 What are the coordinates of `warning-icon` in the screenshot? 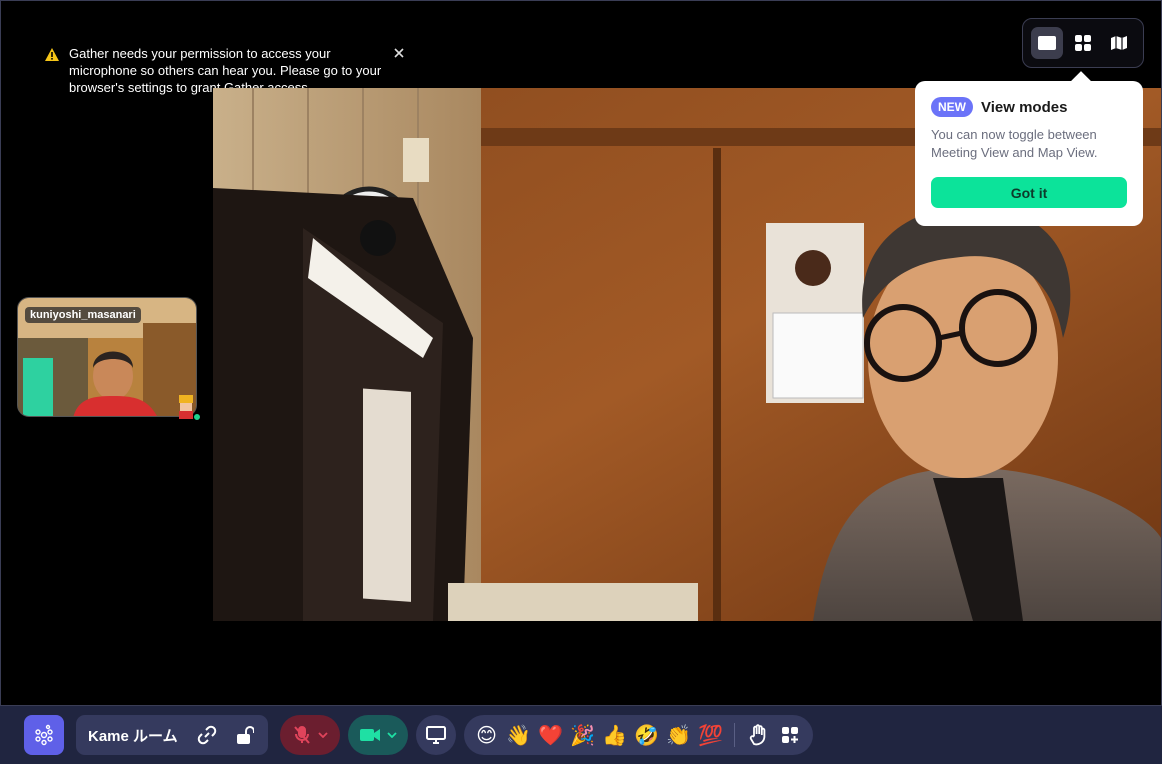 It's located at (52, 54).